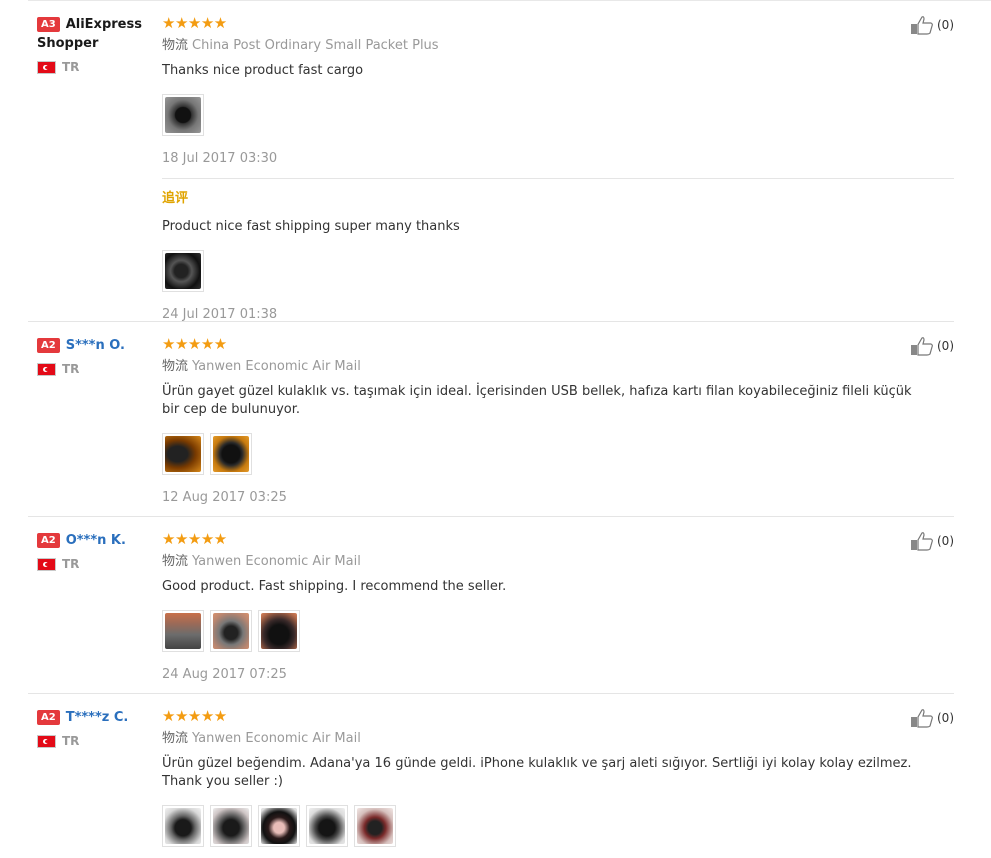 Image resolution: width=991 pixels, height=858 pixels. Describe the element at coordinates (224, 674) in the screenshot. I see `review-date: 24 Aug 2017 07:25` at that location.